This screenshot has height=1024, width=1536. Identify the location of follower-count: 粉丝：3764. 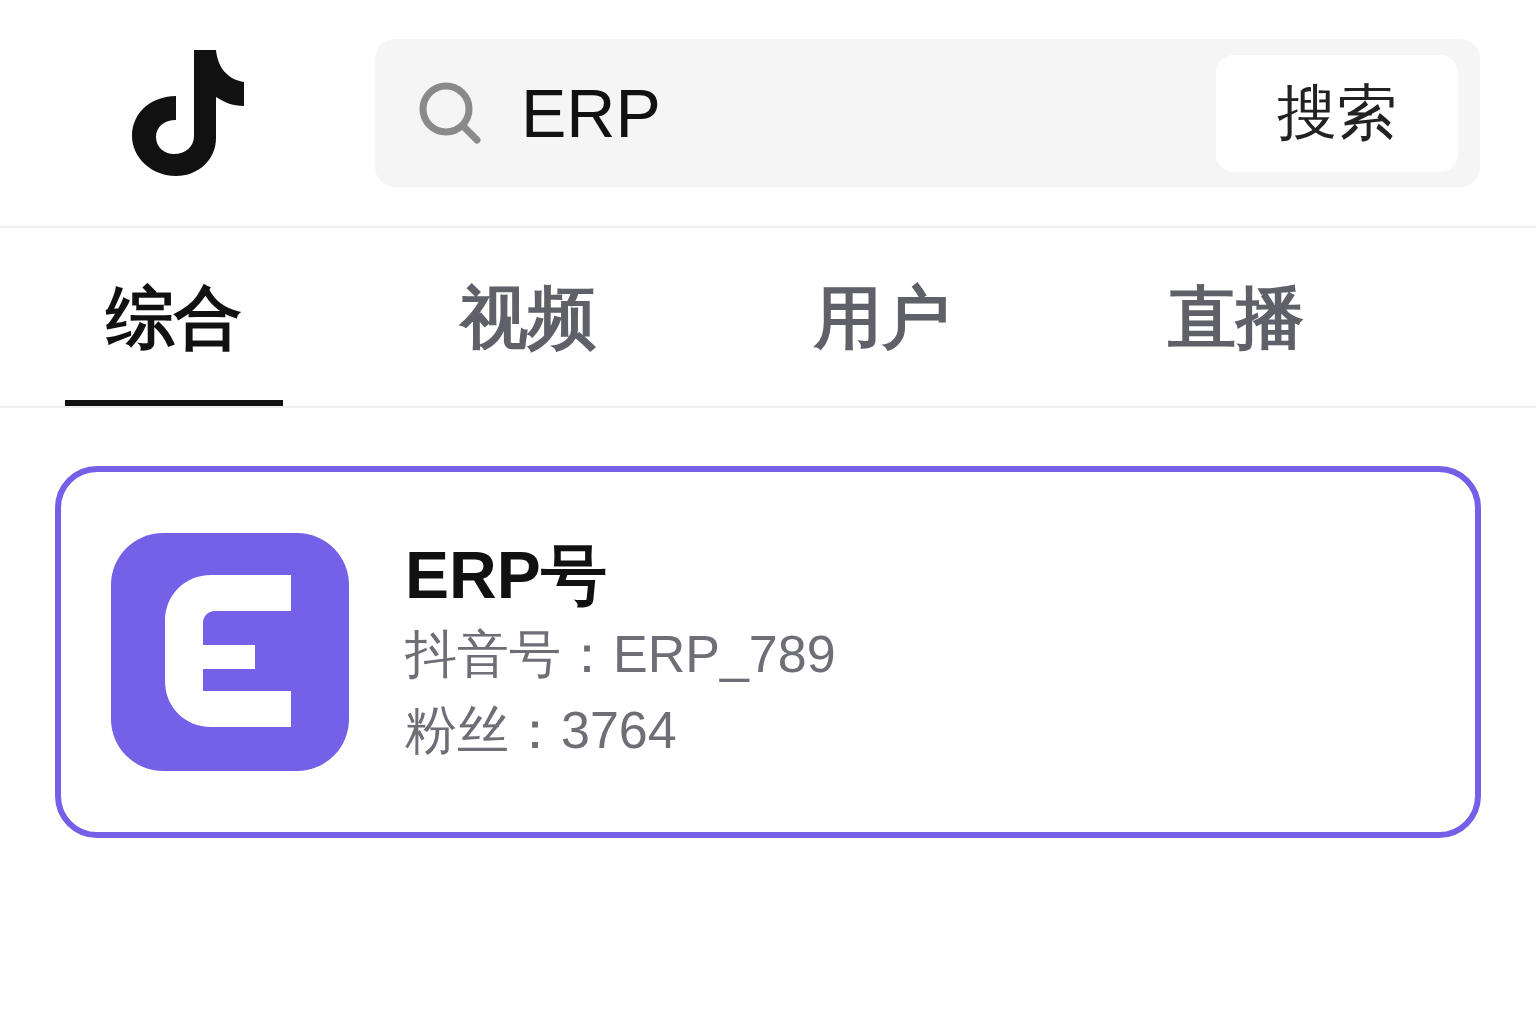
(541, 730).